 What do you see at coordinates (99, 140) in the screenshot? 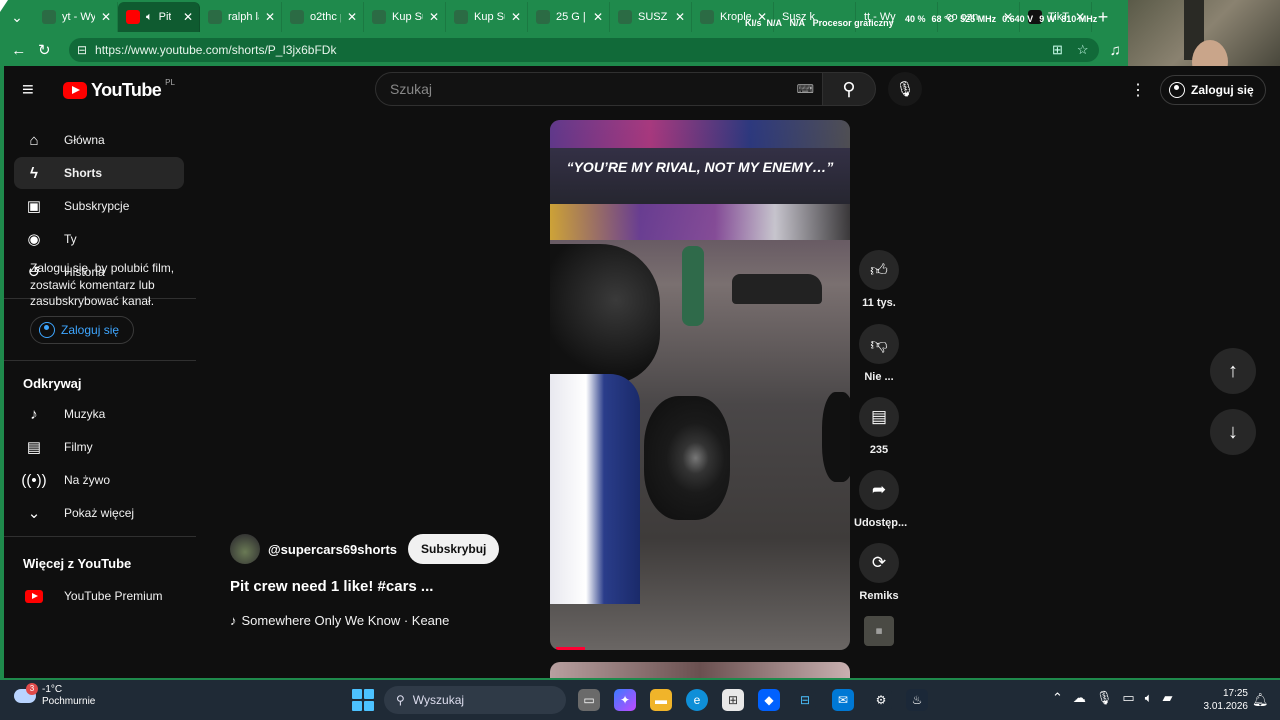
I see `sidebar-item-home: ⌂ Główna` at bounding box center [99, 140].